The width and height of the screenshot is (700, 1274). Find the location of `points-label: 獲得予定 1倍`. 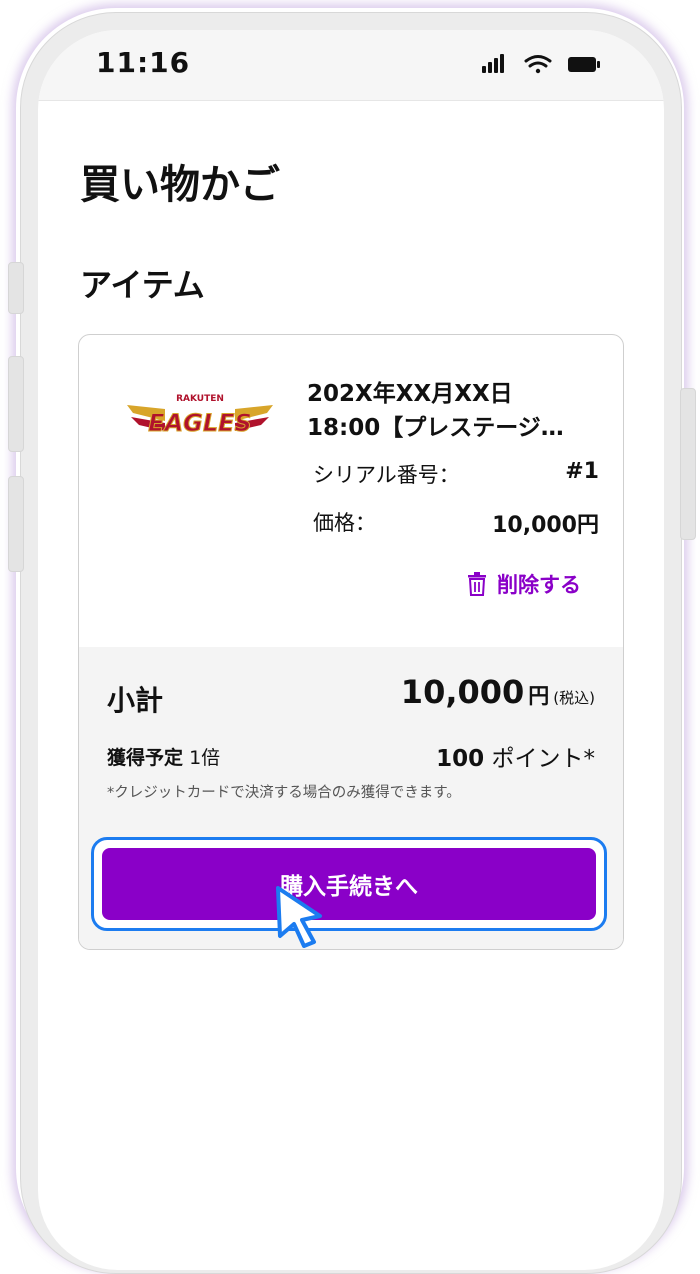

points-label: 獲得予定 1倍 is located at coordinates (163, 756).